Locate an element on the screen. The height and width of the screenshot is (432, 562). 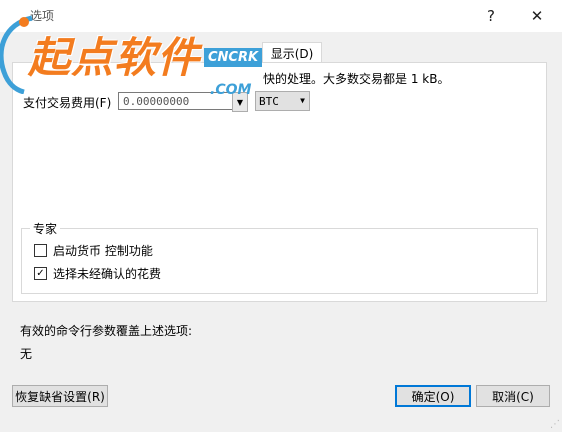
fee-description: 快的处理。大多数交易都是 1 kB。 is located at coordinates (356, 79).